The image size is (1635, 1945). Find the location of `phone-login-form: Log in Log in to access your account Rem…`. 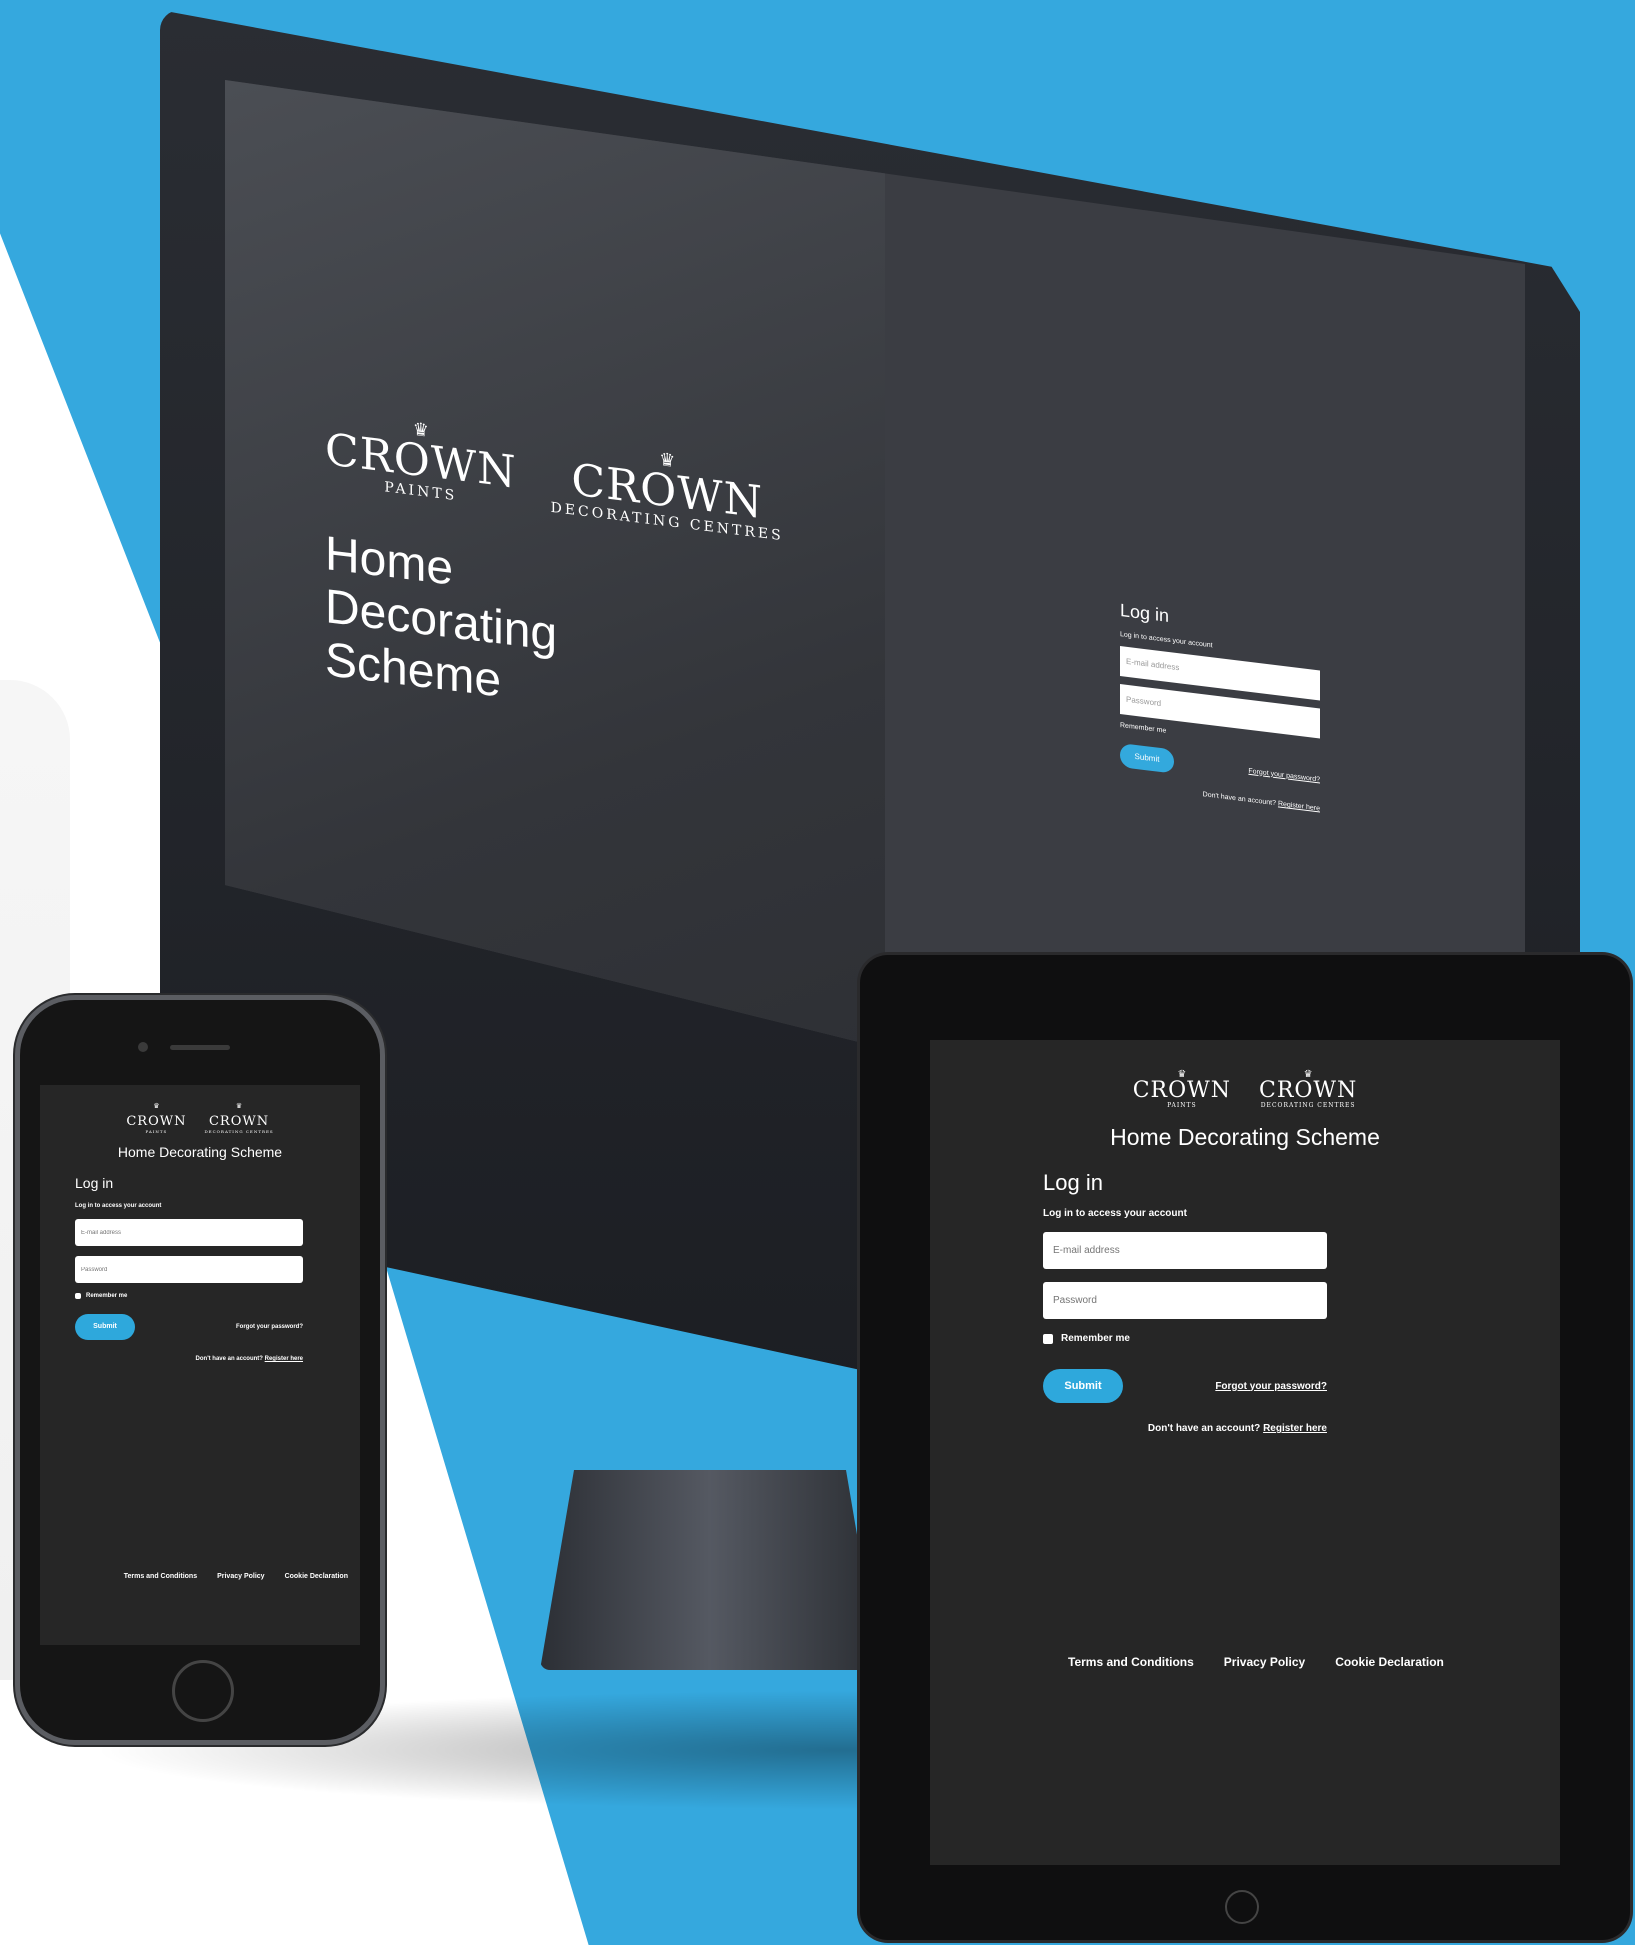

phone-login-form: Log in Log in to access your account Rem… is located at coordinates (189, 1268).